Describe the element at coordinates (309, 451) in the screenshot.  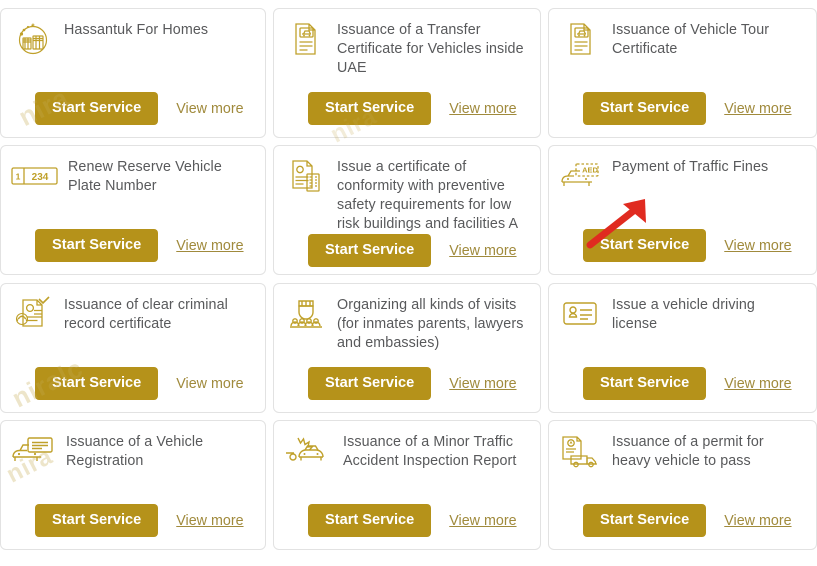
I see `car-accident-icon` at that location.